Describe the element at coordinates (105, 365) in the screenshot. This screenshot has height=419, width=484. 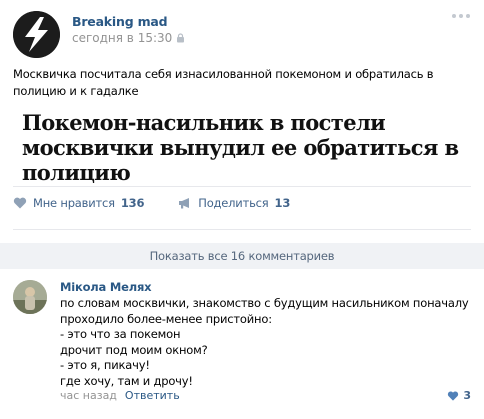
I see `comment-line: - это я, пикачу!` at that location.